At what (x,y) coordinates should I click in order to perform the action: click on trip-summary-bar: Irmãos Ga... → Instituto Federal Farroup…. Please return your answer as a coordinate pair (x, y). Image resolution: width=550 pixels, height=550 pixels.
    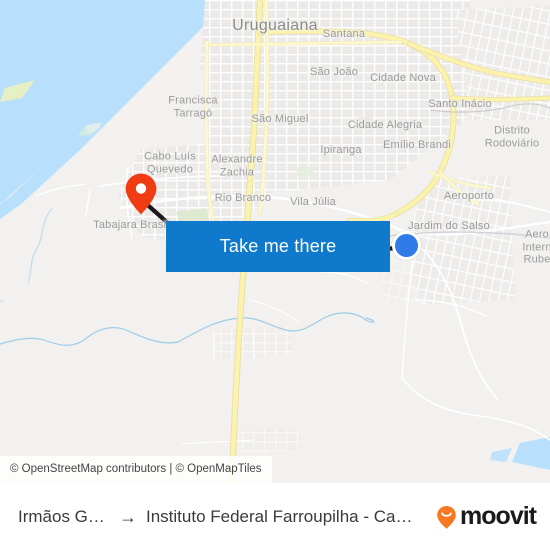
    Looking at the image, I should click on (275, 516).